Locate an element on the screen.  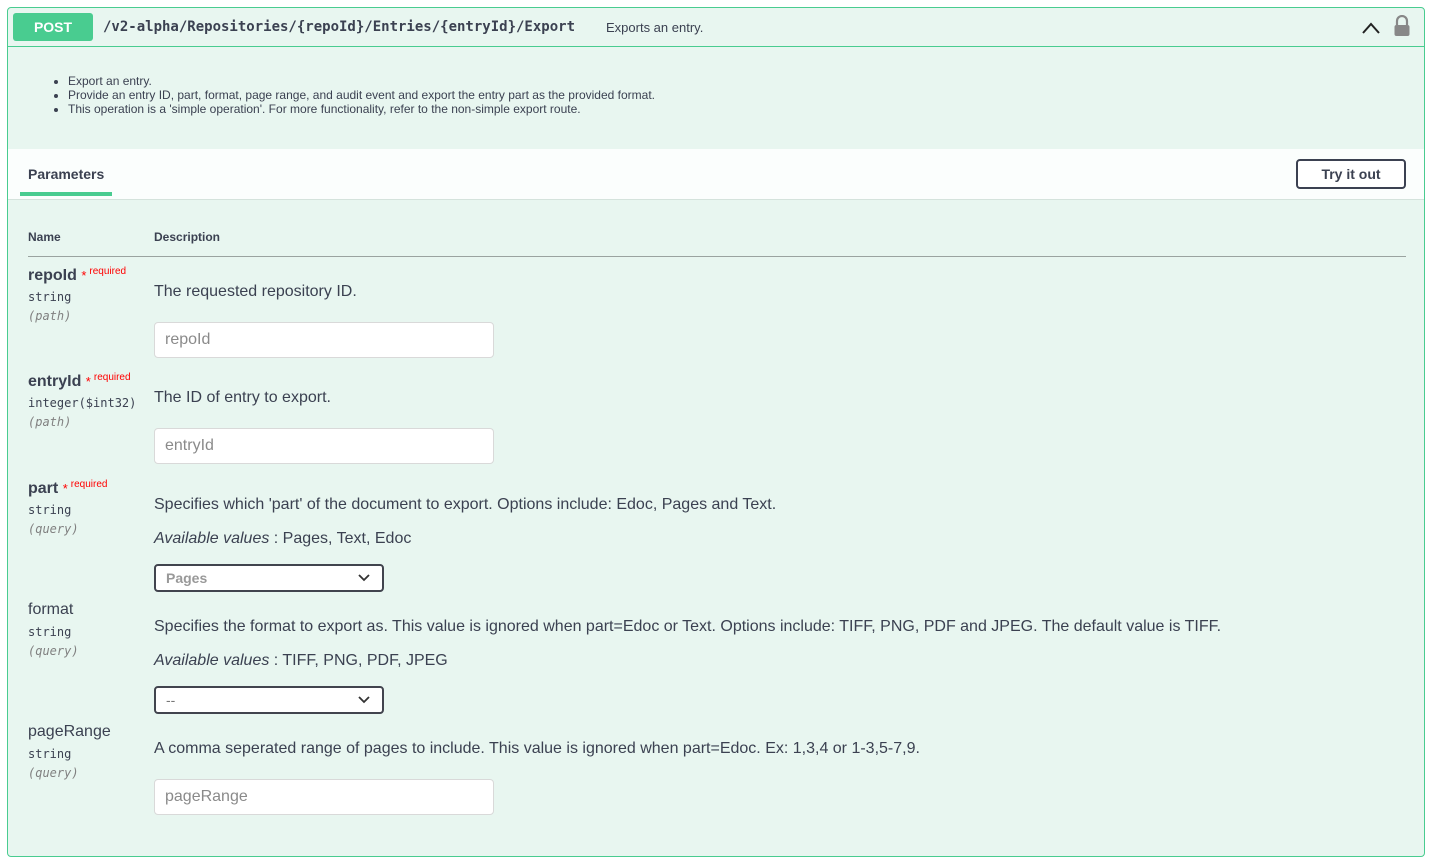
column-header-description: Description is located at coordinates (187, 237).